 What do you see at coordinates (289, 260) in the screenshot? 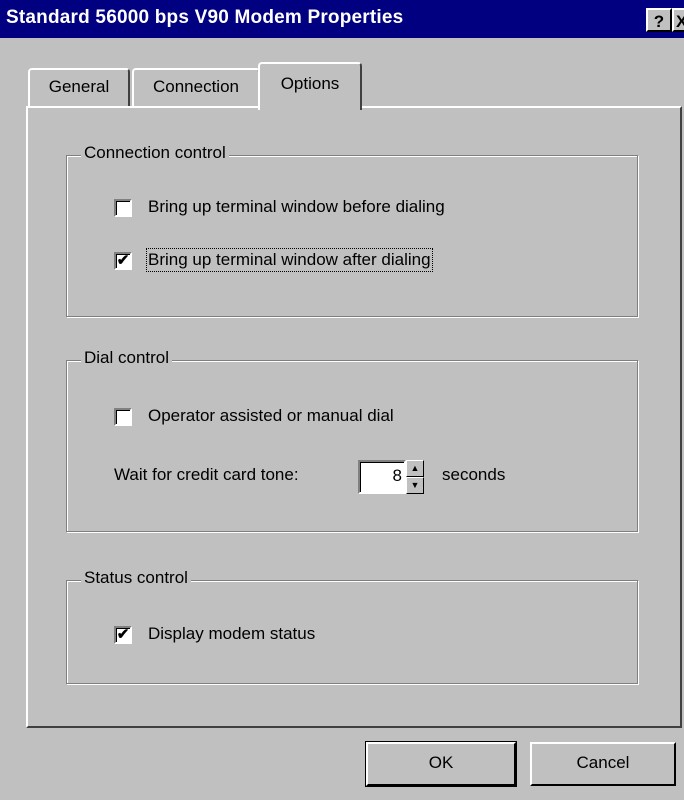
I see `after-dialing-label: Bring up terminal window after dialing` at bounding box center [289, 260].